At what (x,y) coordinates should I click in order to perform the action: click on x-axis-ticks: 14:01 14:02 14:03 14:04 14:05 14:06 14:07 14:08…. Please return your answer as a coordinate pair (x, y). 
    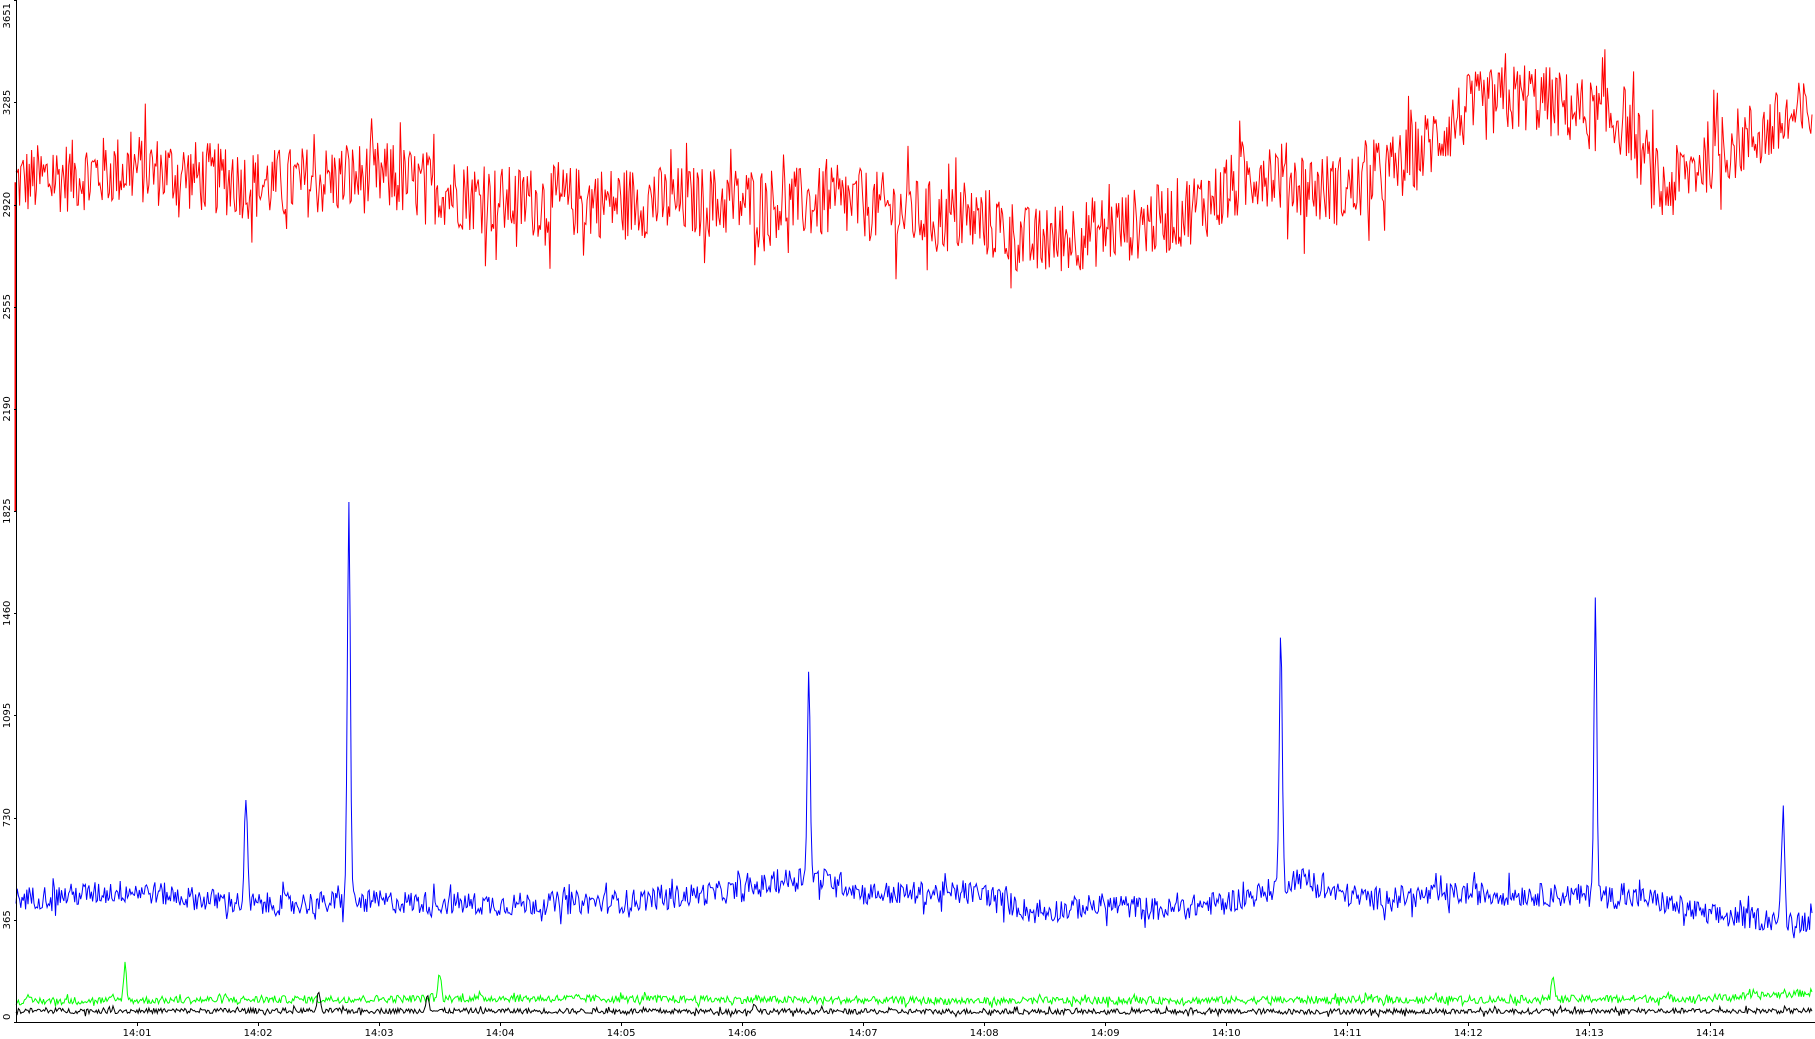
    Looking at the image, I should click on (924, 1030).